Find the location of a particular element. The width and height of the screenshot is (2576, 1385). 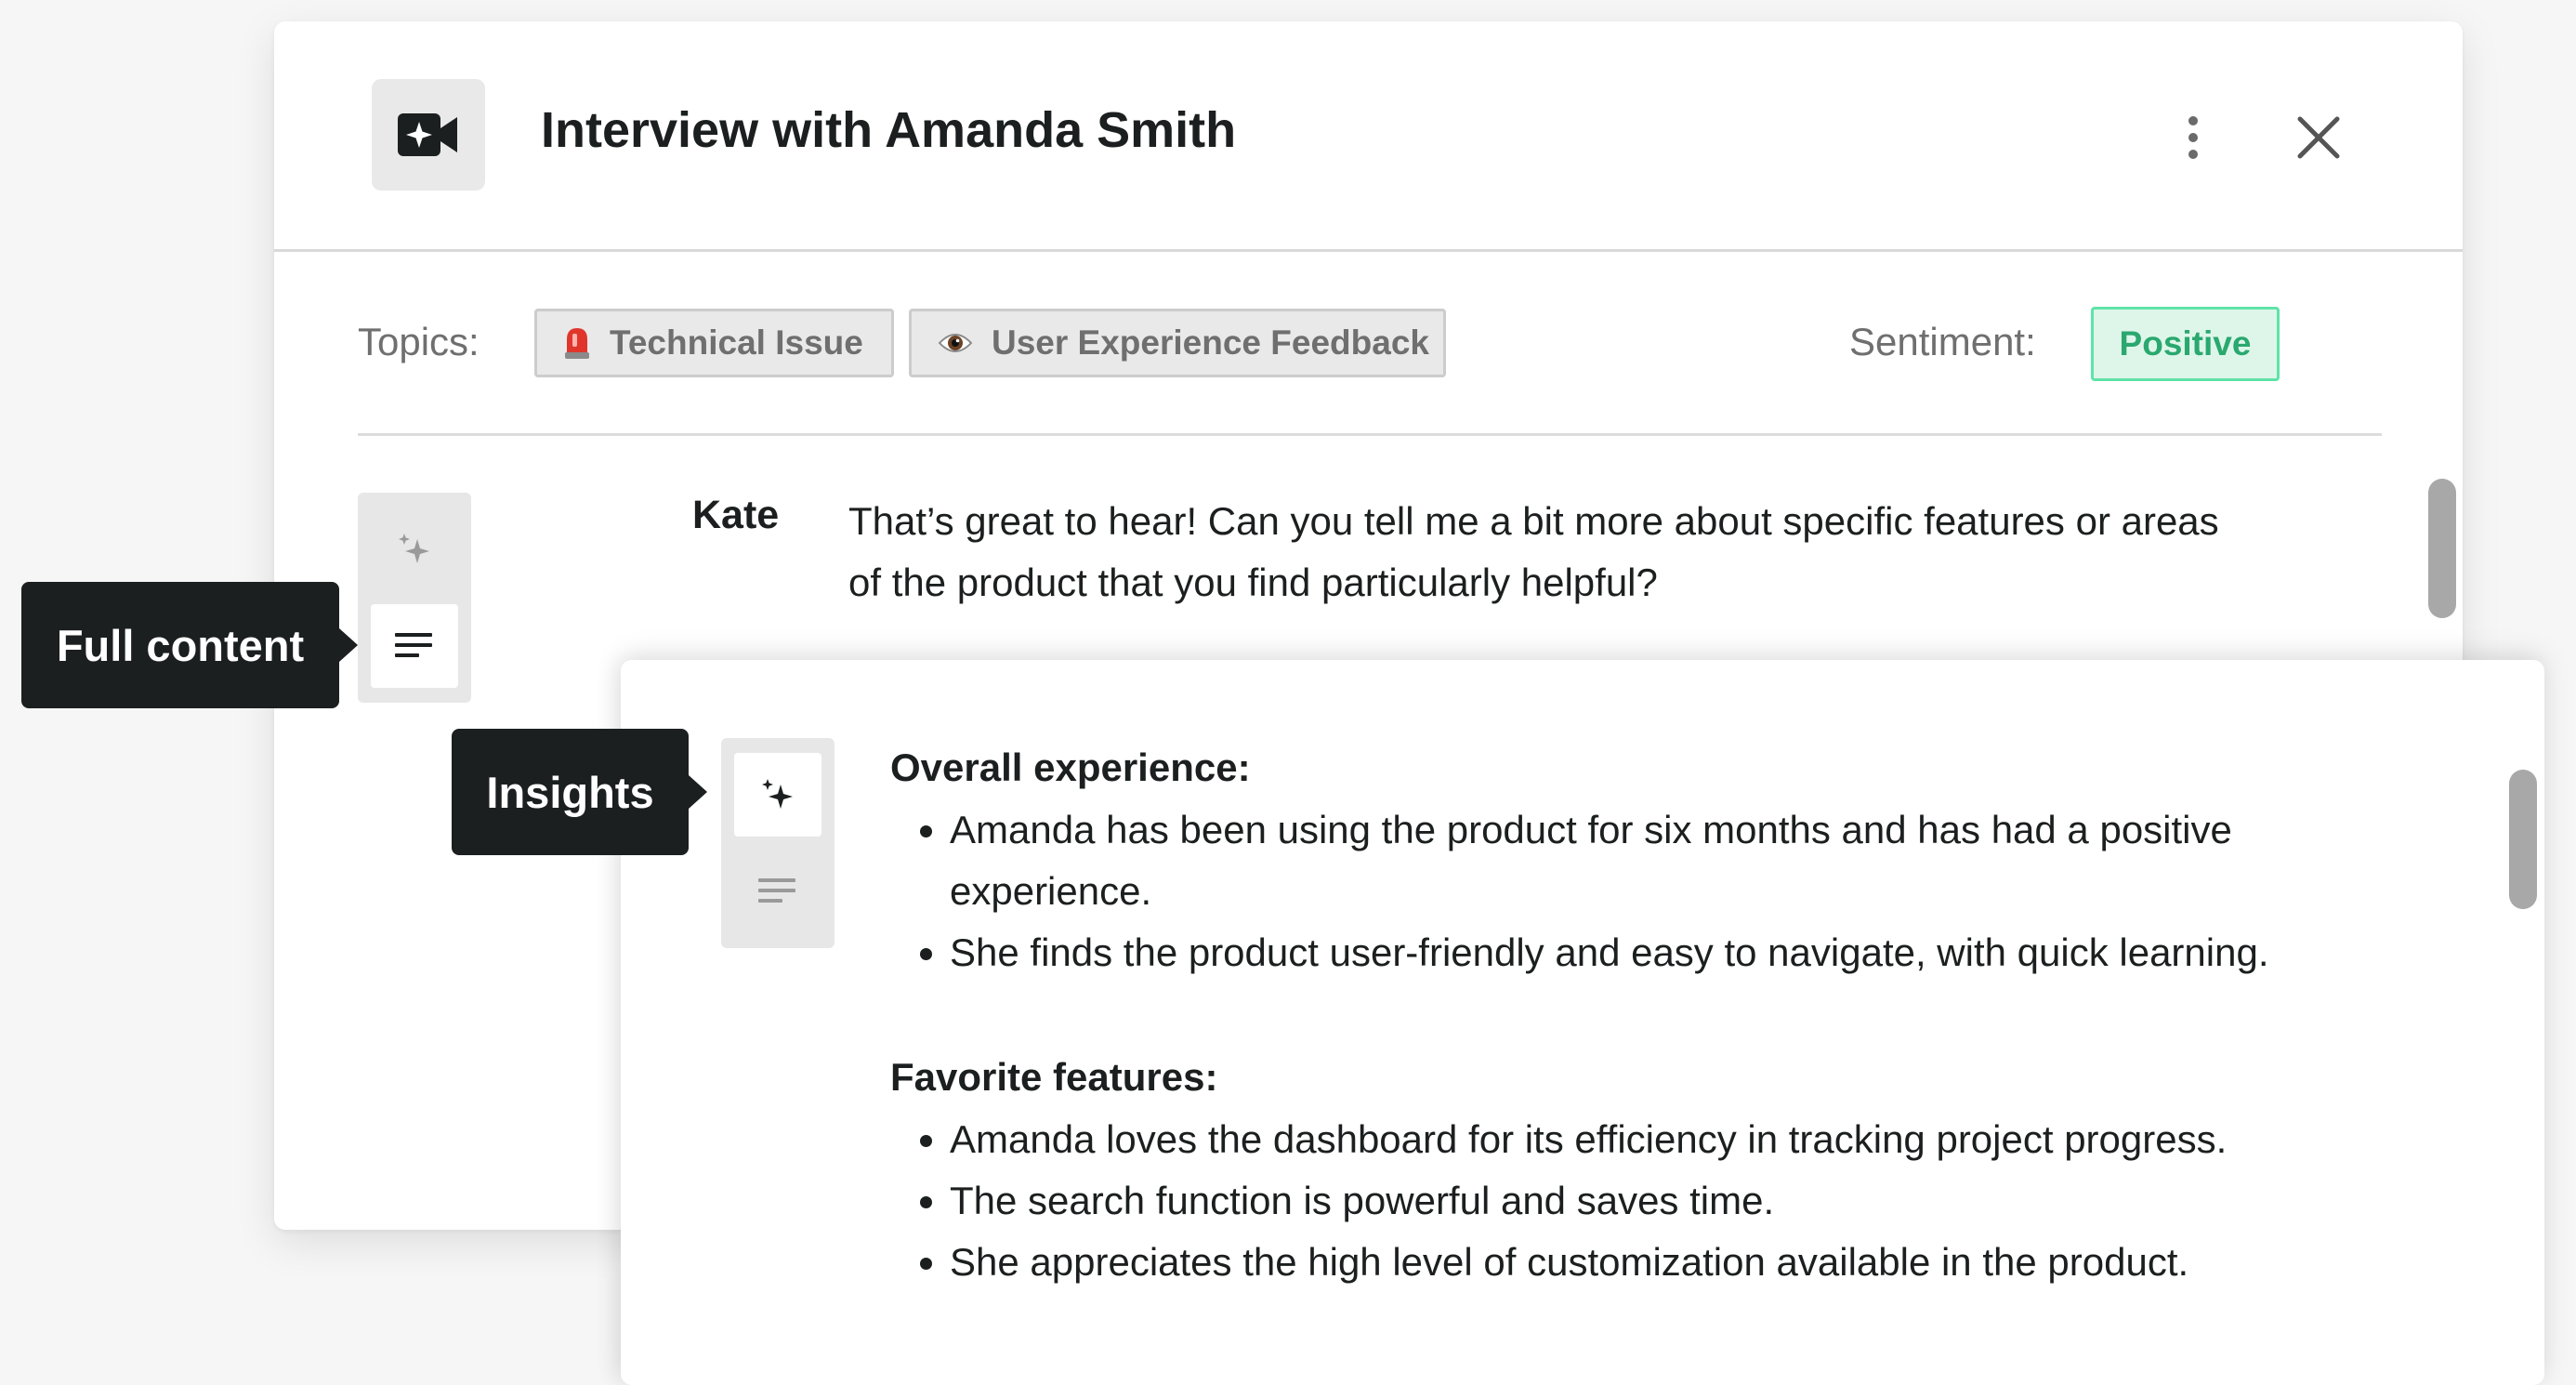

transcript-scrollbar is located at coordinates (2442, 548).